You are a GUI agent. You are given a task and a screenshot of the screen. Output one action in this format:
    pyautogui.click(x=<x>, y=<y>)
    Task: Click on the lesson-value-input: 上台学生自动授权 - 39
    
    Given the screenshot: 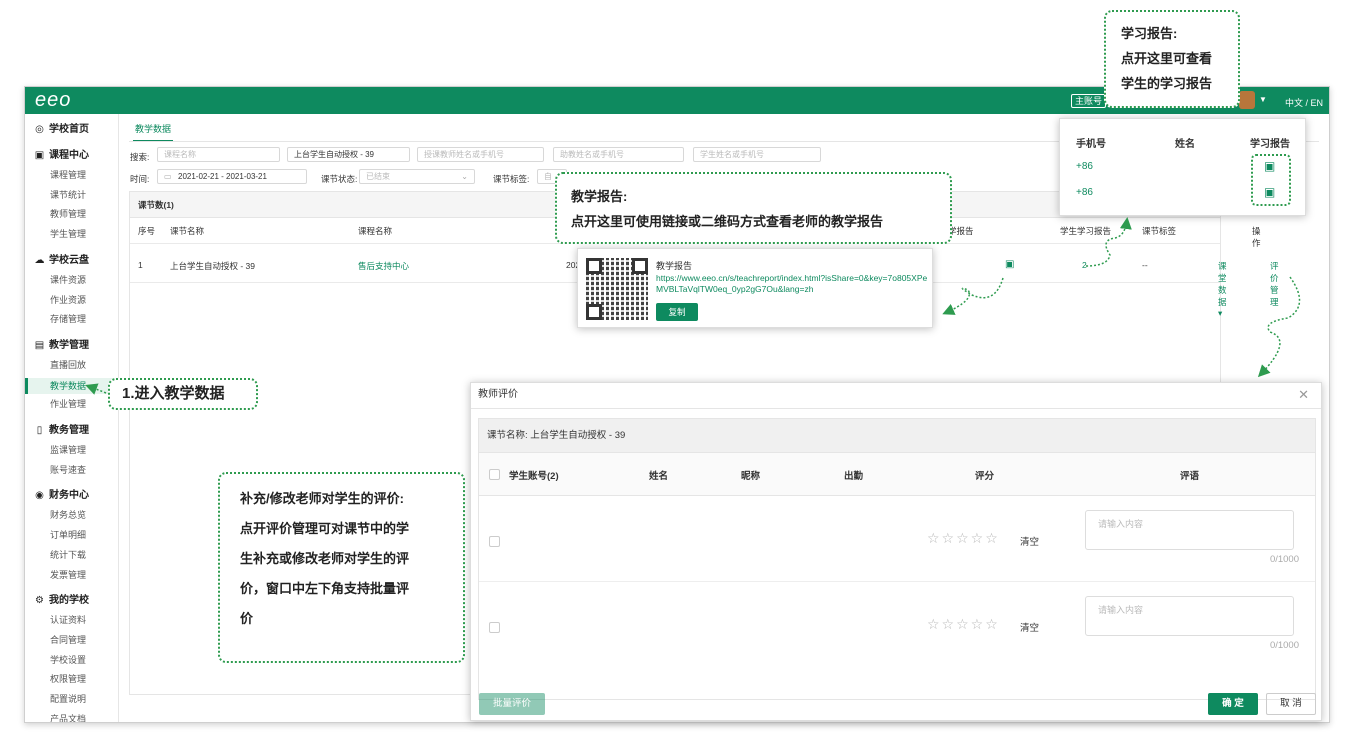 What is the action you would take?
    pyautogui.click(x=348, y=154)
    